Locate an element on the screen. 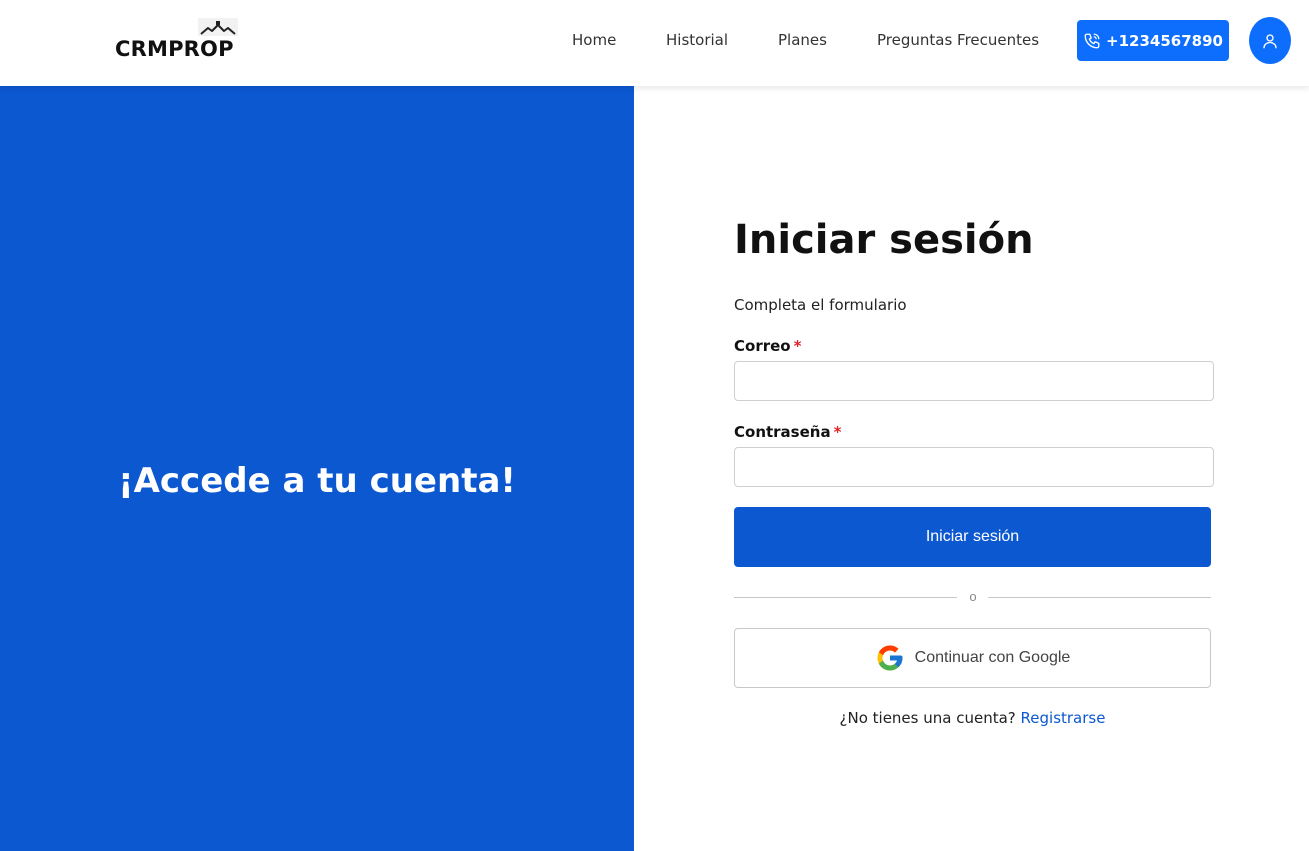 The image size is (1309, 851). user-account-button is located at coordinates (1270, 40).